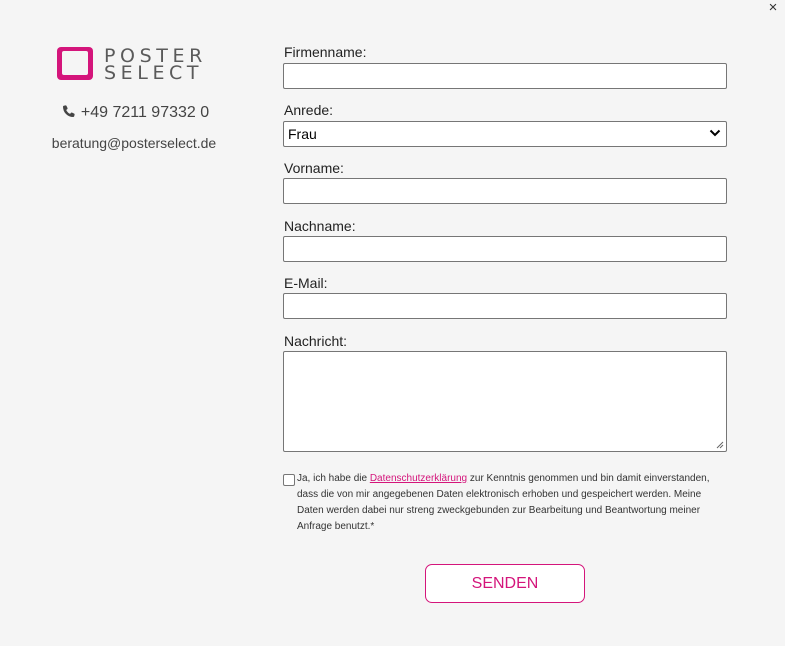 The width and height of the screenshot is (785, 646). Describe the element at coordinates (418, 478) in the screenshot. I see `privacy-policy-link: Datenschutzerklärung` at that location.